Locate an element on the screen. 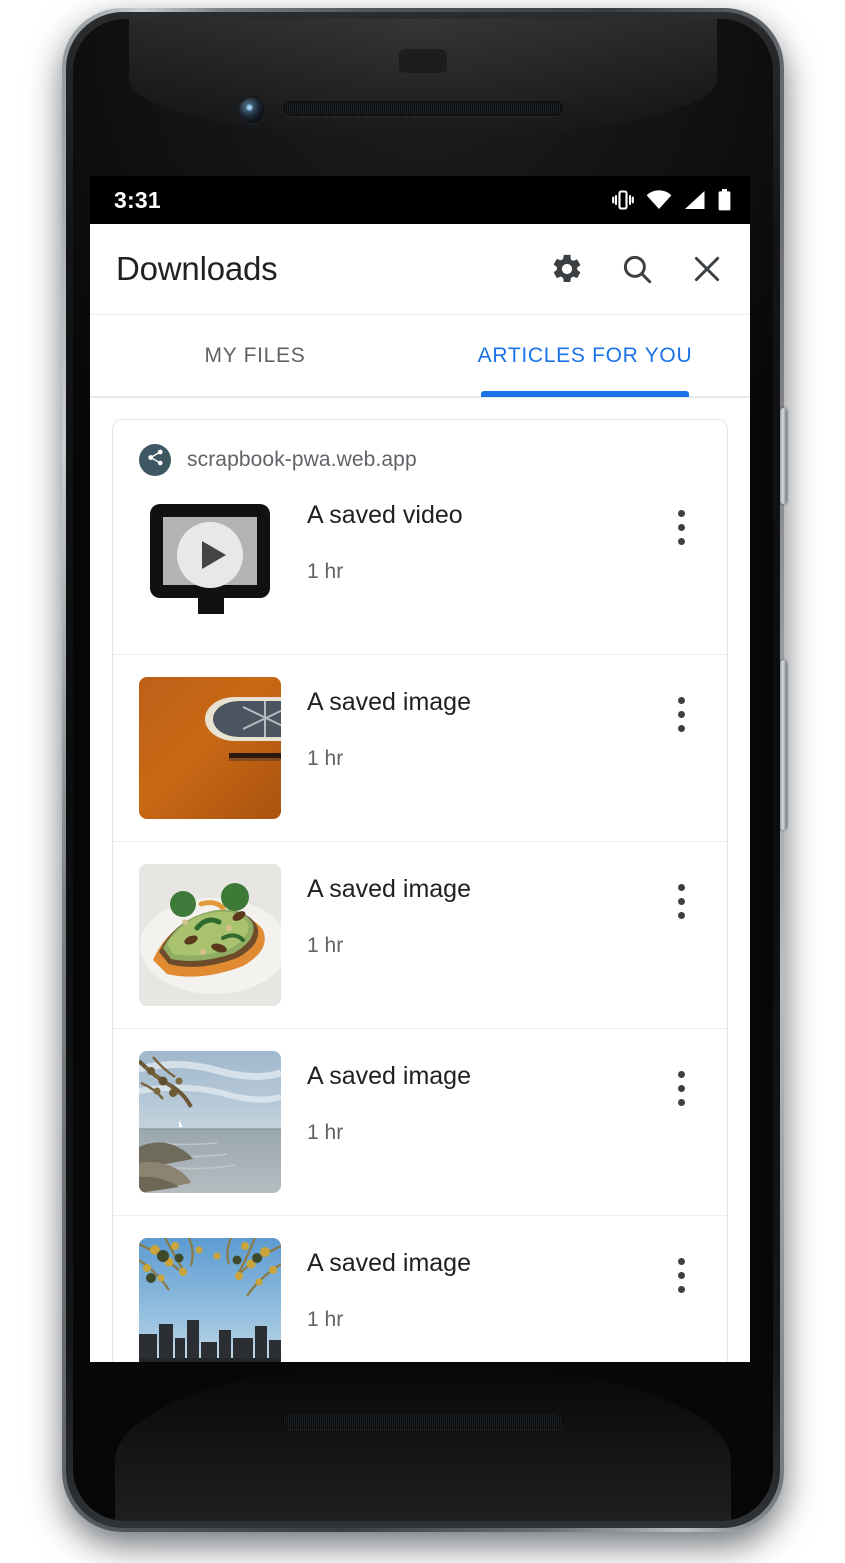 The height and width of the screenshot is (1563, 845). site-favicon is located at coordinates (155, 460).